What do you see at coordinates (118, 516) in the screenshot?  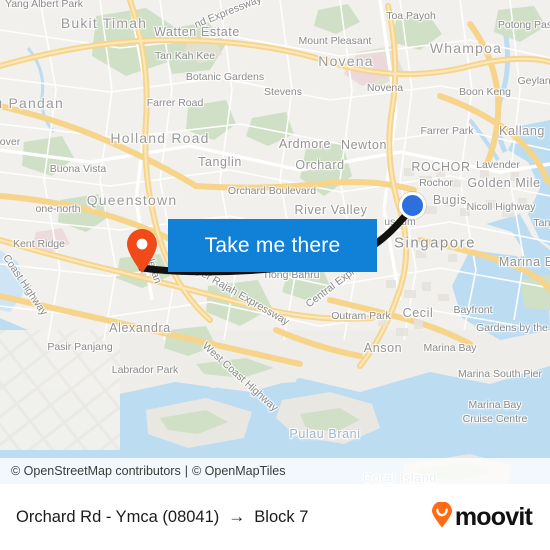 I see `trip-origin-label: Orchard Rd - Ymca (08041)` at bounding box center [118, 516].